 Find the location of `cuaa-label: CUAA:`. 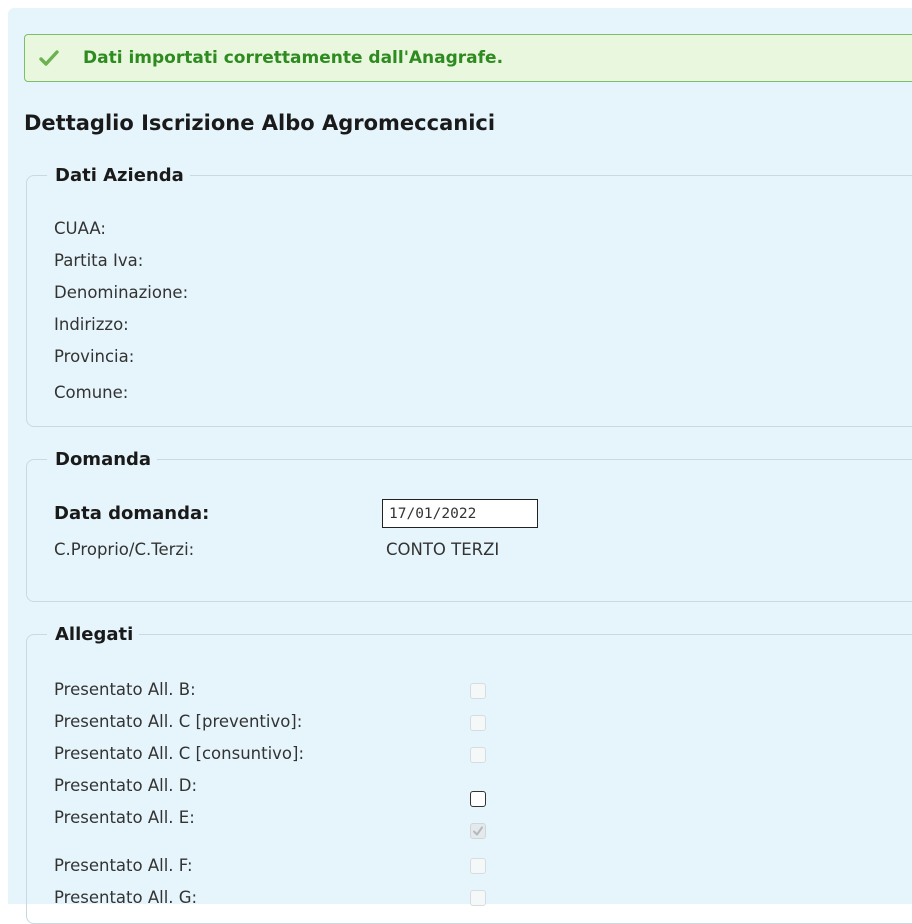

cuaa-label: CUAA: is located at coordinates (80, 228).